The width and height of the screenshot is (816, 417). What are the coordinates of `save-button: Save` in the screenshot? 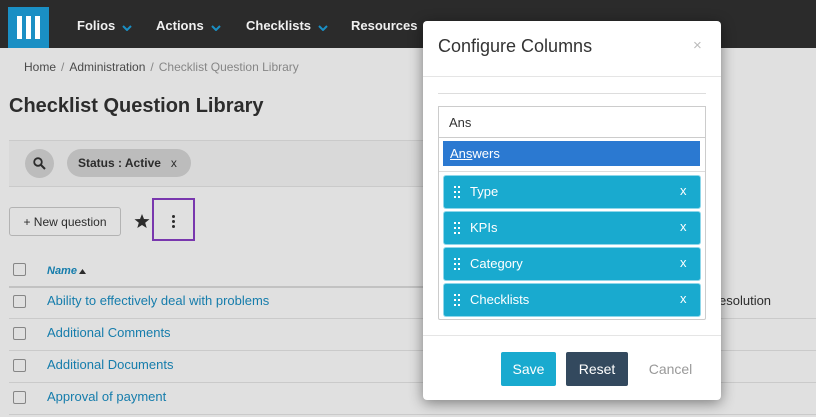 It's located at (528, 369).